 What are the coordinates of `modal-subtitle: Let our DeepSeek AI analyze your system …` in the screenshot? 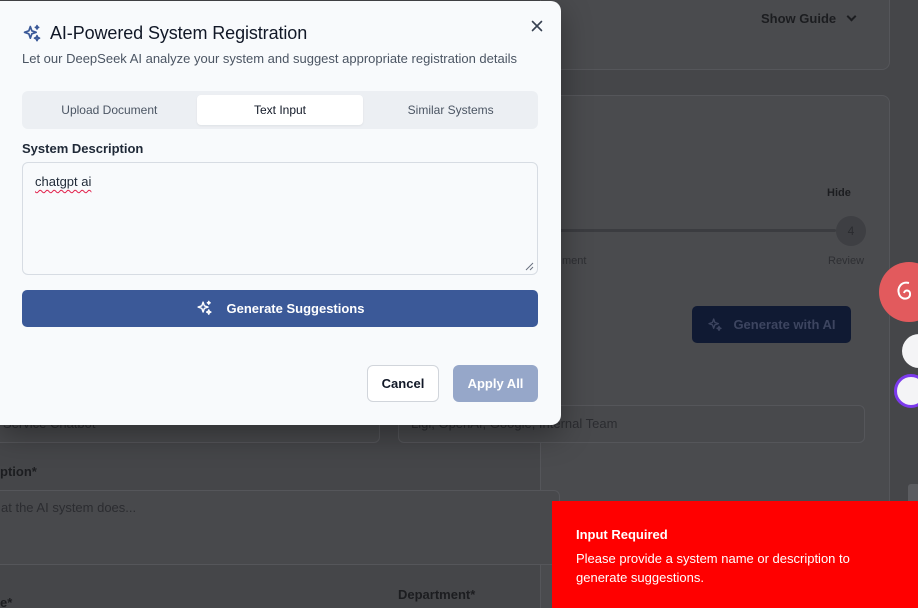 It's located at (270, 58).